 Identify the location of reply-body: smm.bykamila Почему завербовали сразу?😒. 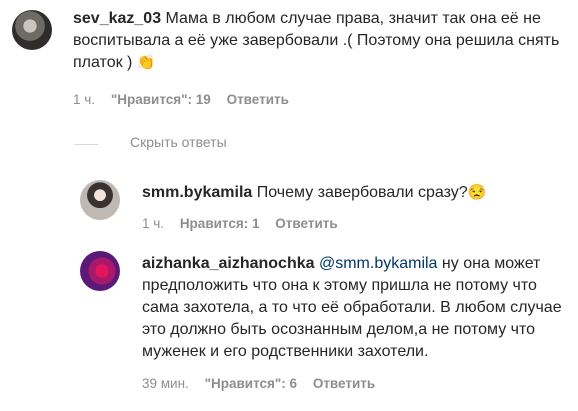
(357, 193).